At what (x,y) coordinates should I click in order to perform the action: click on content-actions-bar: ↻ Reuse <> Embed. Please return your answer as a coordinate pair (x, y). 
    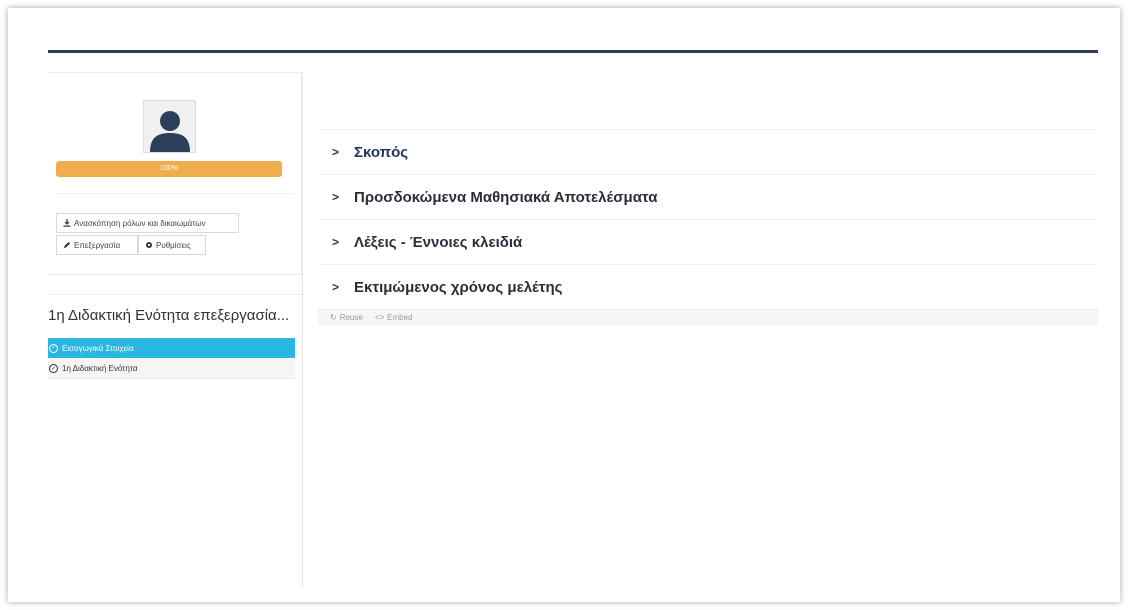
    Looking at the image, I should click on (708, 317).